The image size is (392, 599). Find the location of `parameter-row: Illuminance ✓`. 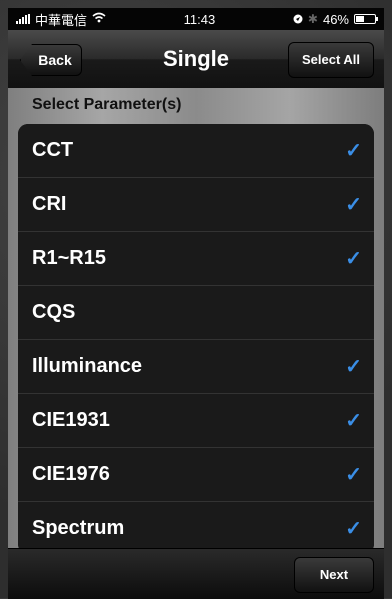

parameter-row: Illuminance ✓ is located at coordinates (196, 367).